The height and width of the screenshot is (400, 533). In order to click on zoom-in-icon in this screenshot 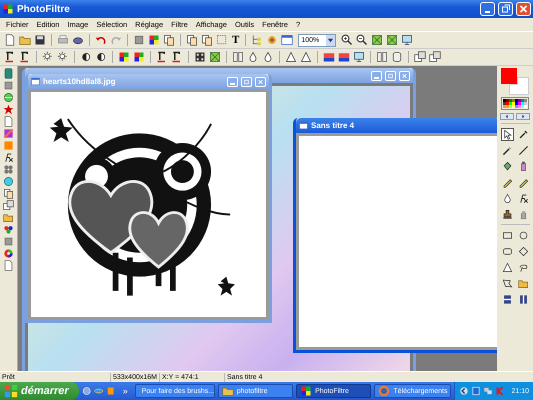, I will do `click(347, 40)`.